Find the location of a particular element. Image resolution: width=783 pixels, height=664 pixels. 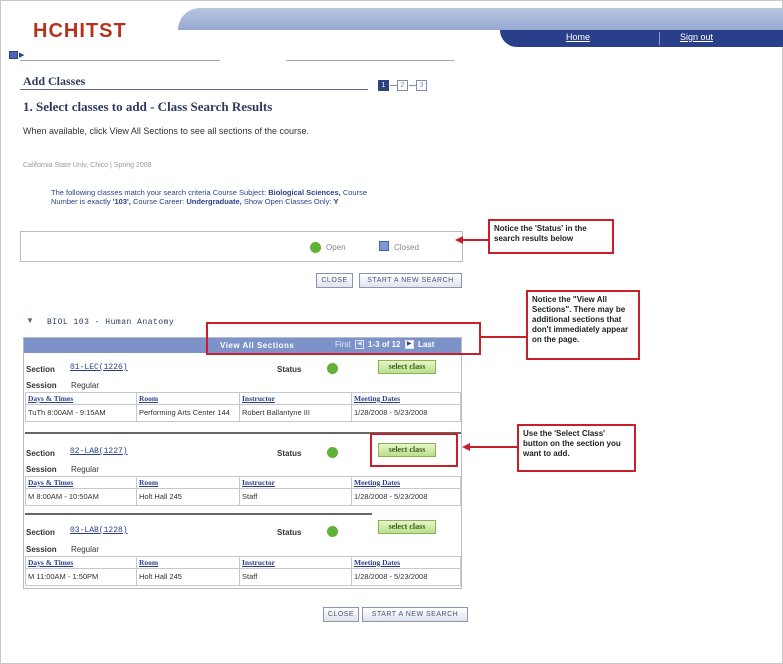

select-arrow-line is located at coordinates (493, 447).